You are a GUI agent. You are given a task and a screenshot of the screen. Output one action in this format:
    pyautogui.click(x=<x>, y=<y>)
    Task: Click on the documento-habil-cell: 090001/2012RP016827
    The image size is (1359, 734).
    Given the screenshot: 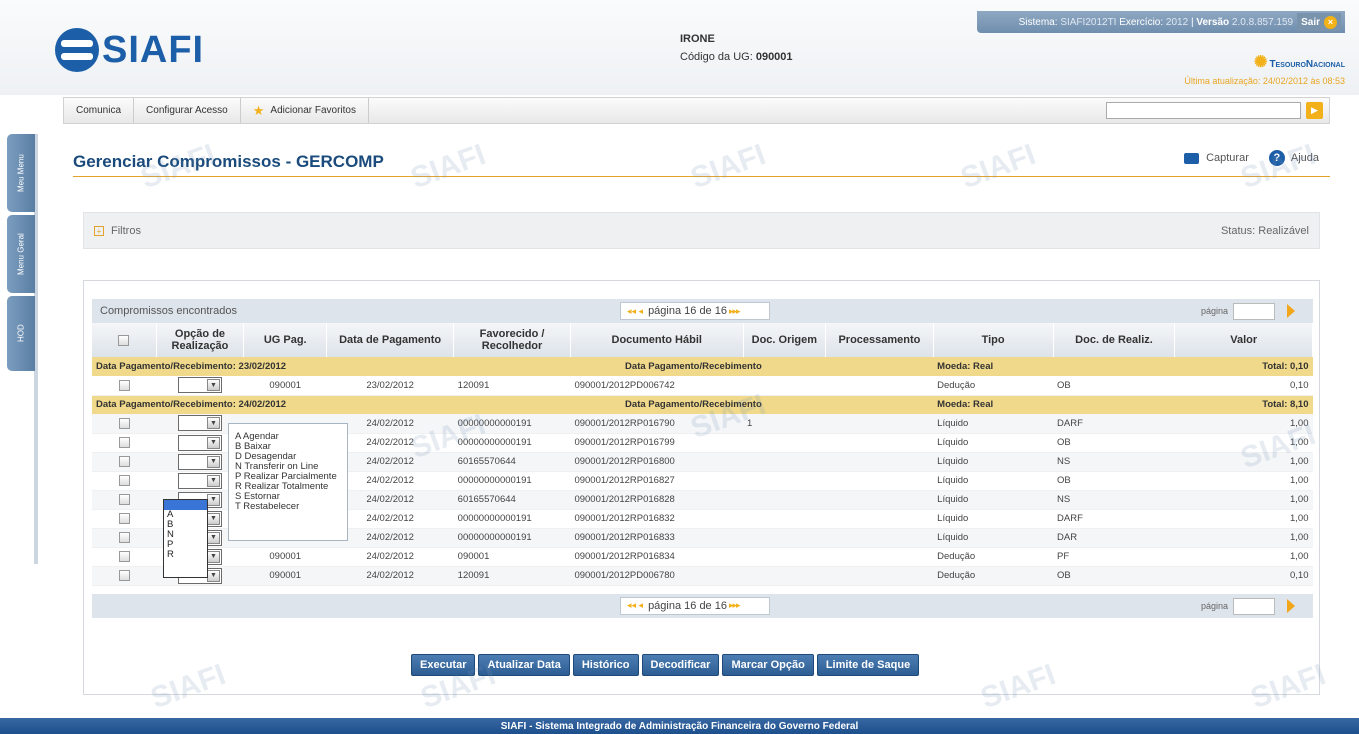 What is the action you would take?
    pyautogui.click(x=657, y=481)
    